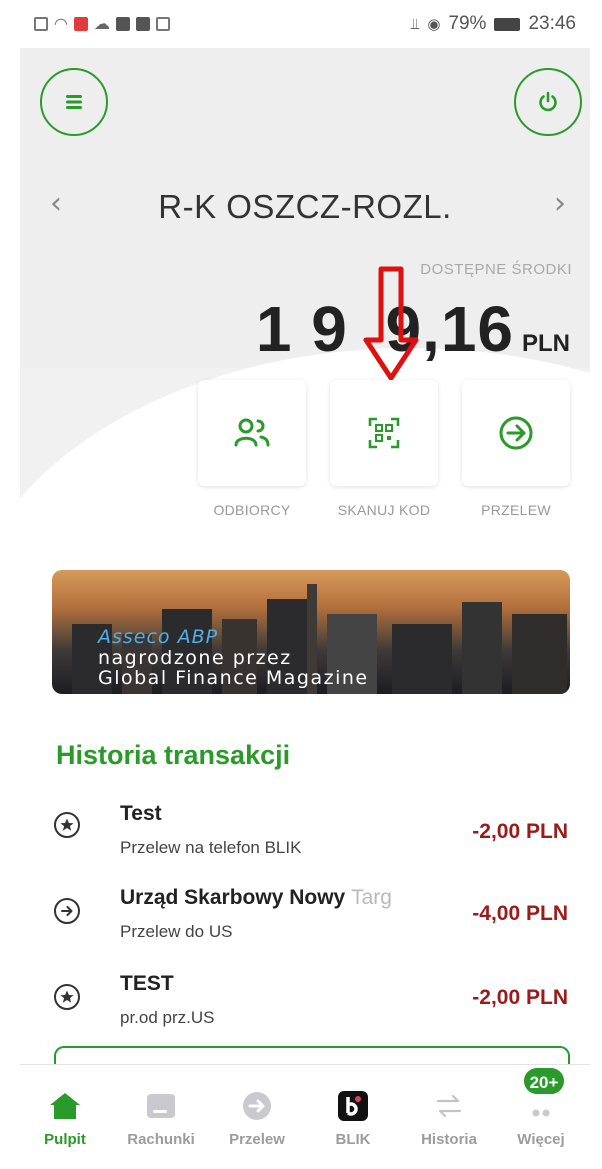 The image size is (602, 1169). I want to click on nav-label: BLIK, so click(353, 1139).